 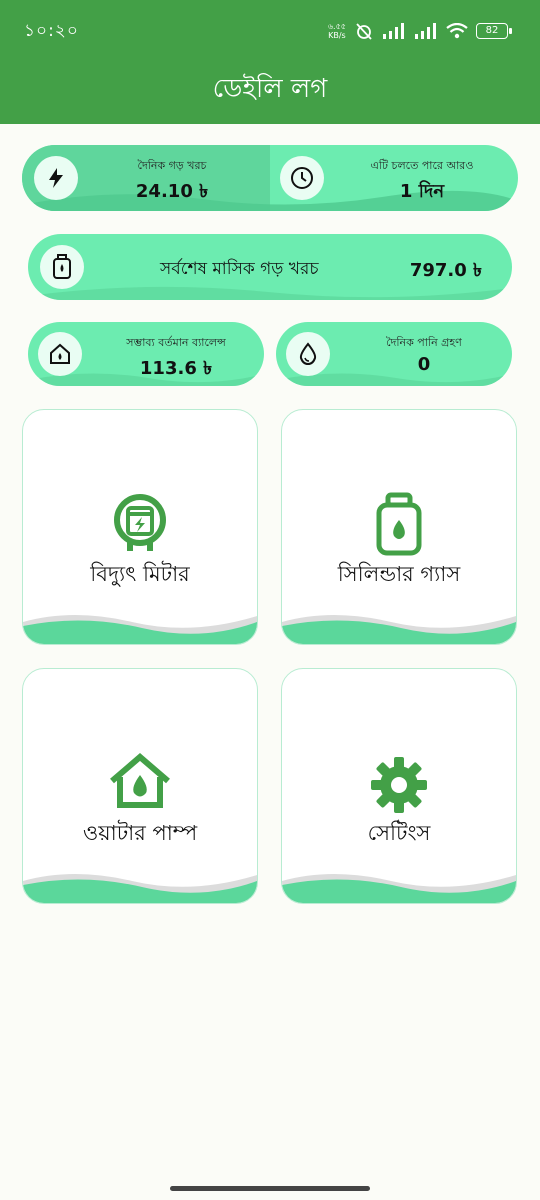 What do you see at coordinates (399, 833) in the screenshot?
I see `card-label: সেটিংস` at bounding box center [399, 833].